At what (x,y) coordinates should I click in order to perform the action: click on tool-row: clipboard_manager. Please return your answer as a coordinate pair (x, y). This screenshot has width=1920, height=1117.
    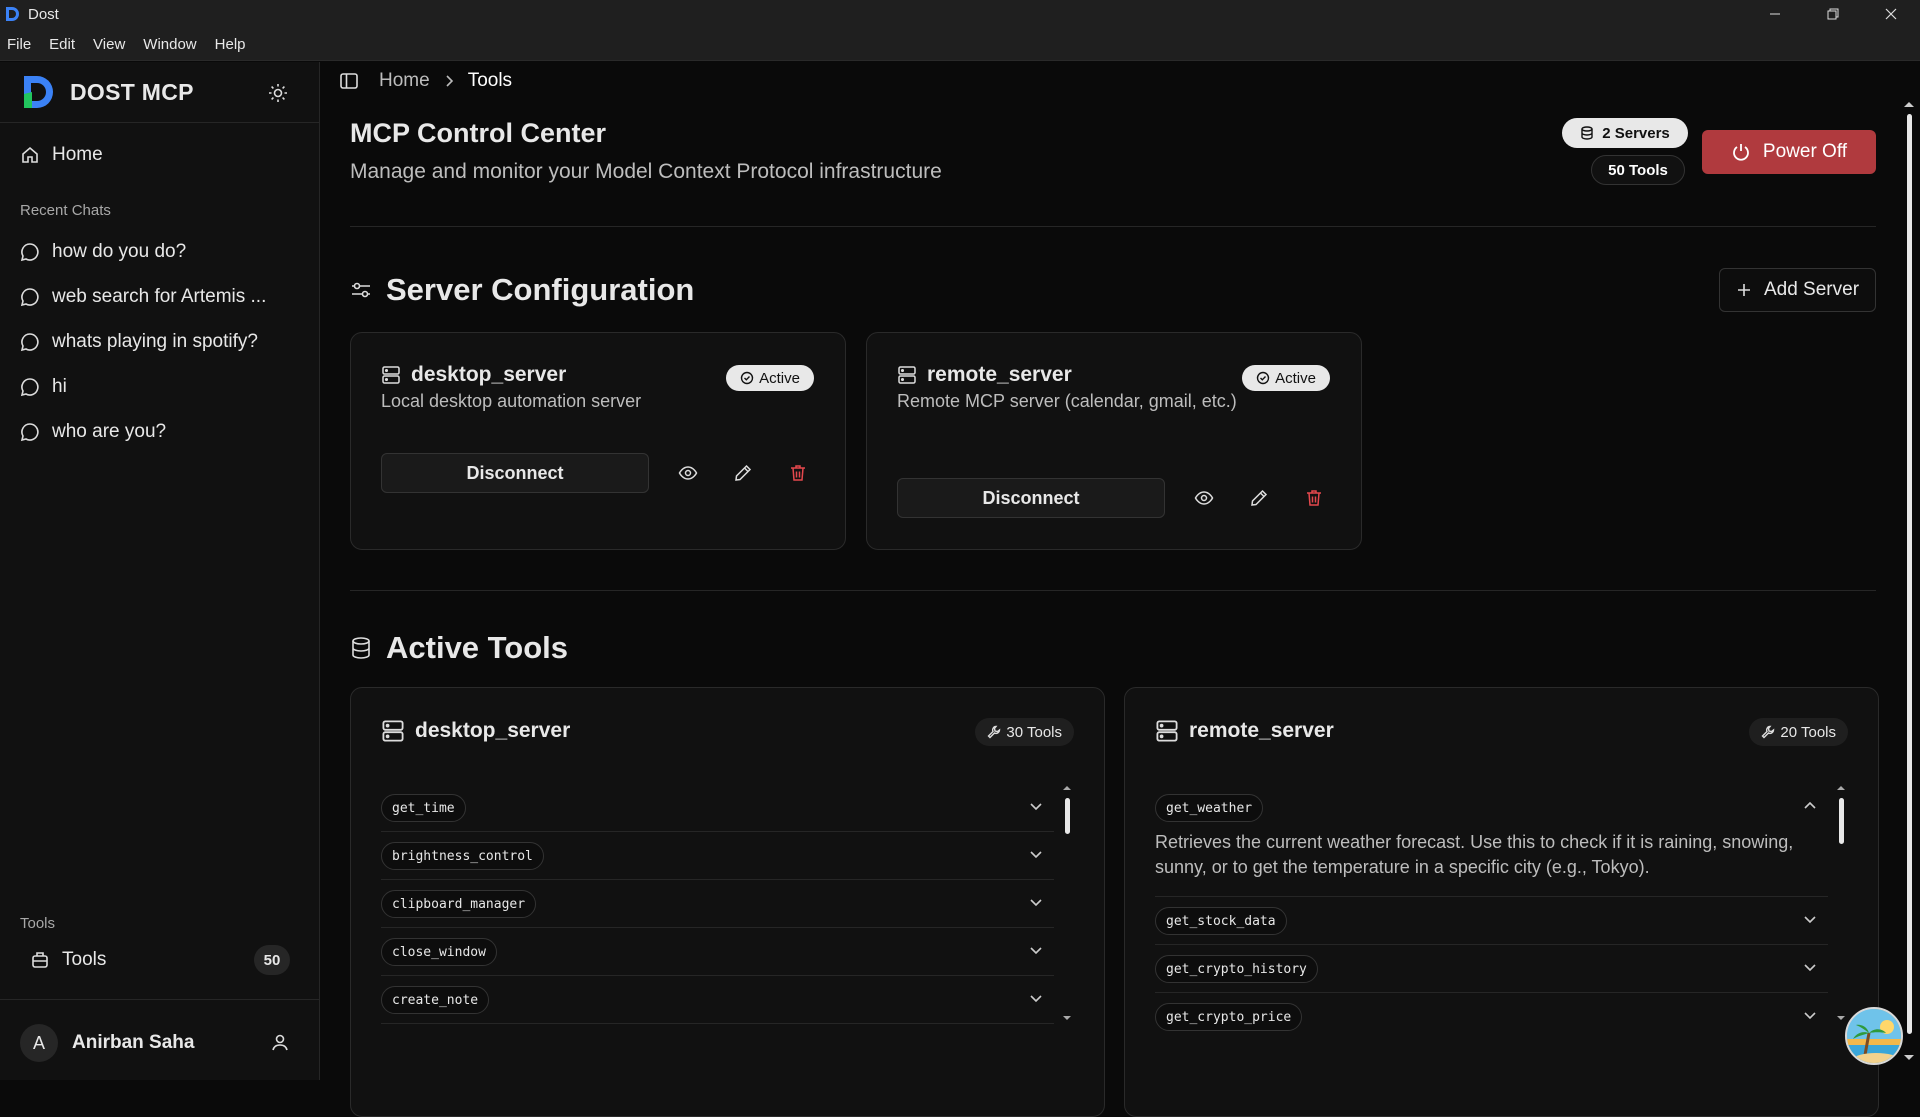
    Looking at the image, I should click on (717, 904).